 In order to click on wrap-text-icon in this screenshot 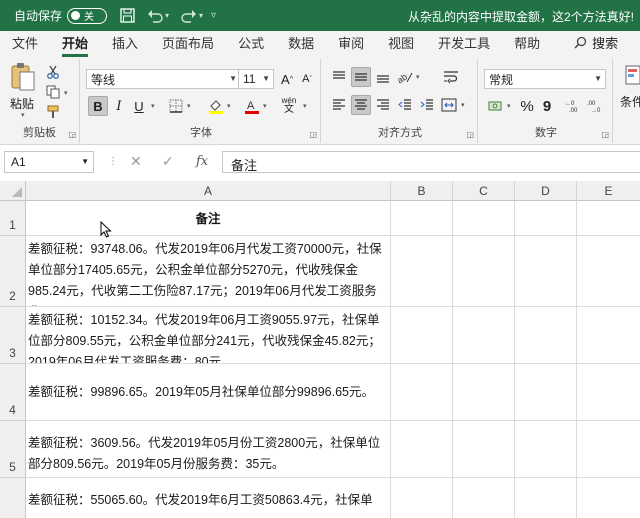, I will do `click(451, 77)`.